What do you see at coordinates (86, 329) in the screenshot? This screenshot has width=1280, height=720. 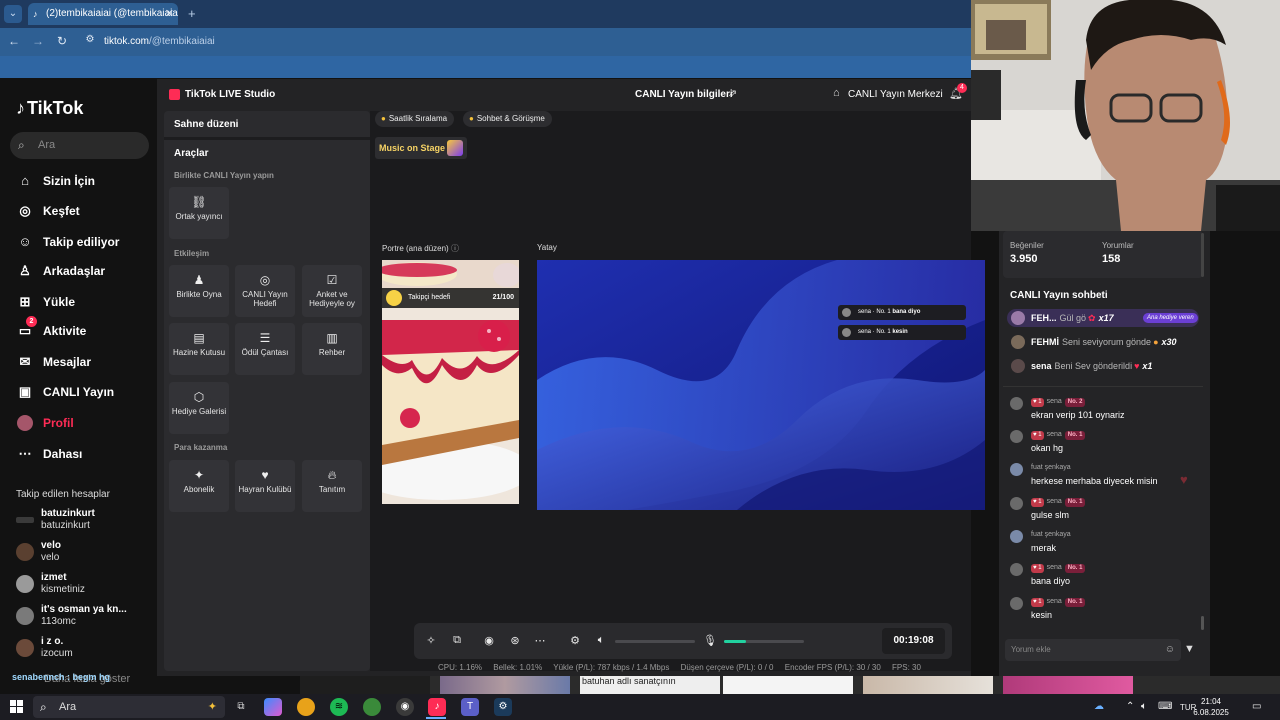 I see `nav-activity: ▭ 2 Aktivite` at bounding box center [86, 329].